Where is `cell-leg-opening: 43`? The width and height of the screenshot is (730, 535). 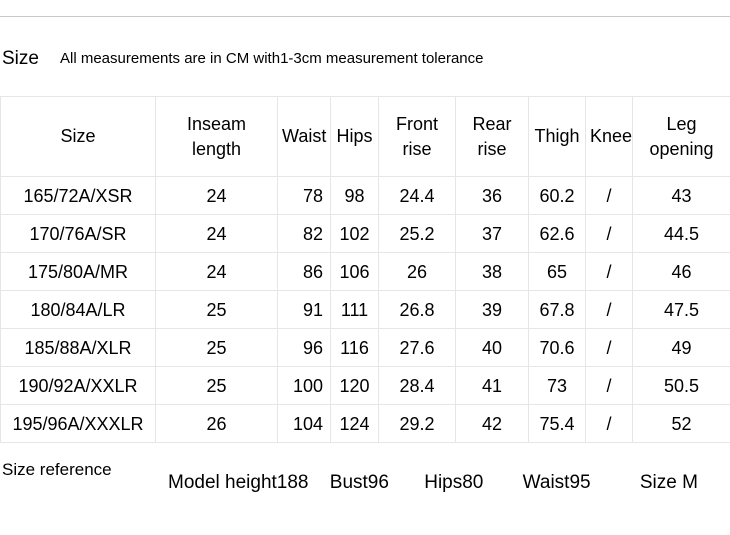 cell-leg-opening: 43 is located at coordinates (681, 195).